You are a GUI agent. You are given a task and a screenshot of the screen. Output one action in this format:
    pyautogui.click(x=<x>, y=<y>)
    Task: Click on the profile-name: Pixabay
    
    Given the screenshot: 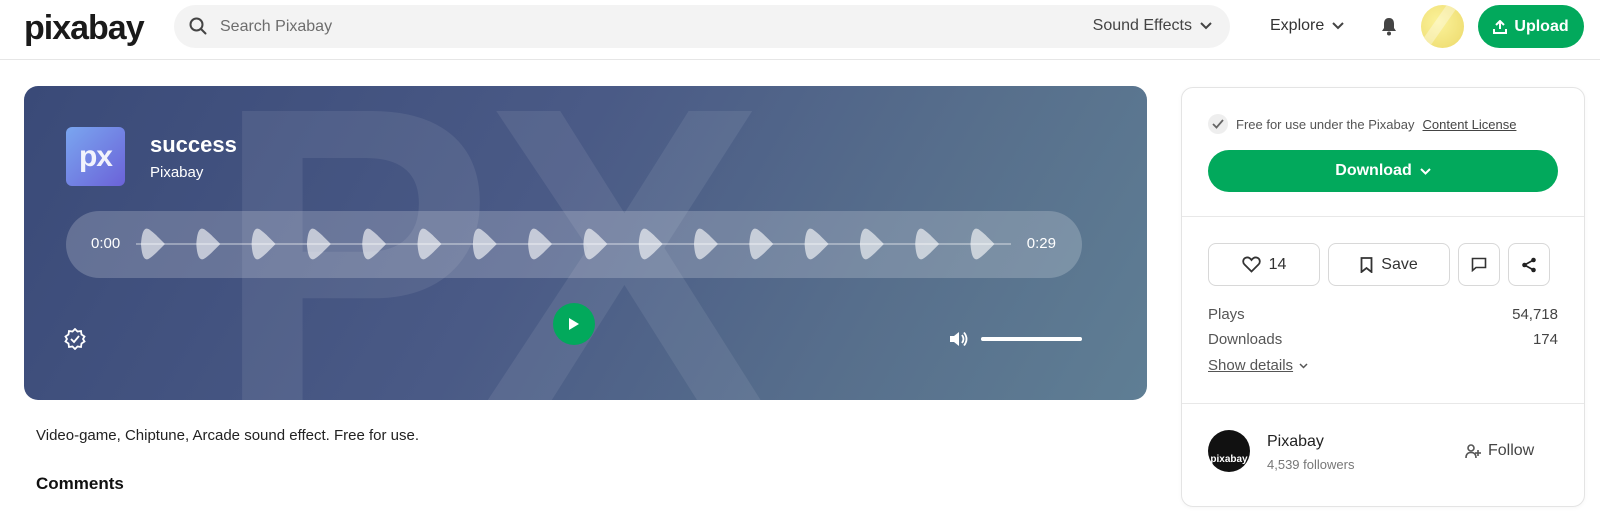 What is the action you would take?
    pyautogui.click(x=1295, y=442)
    